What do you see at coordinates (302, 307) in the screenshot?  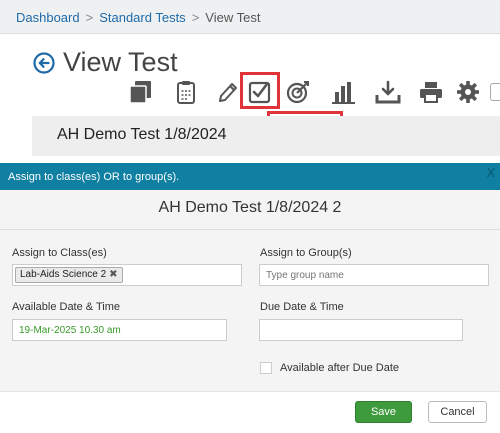 I see `due-date-label: Due Date & Time` at bounding box center [302, 307].